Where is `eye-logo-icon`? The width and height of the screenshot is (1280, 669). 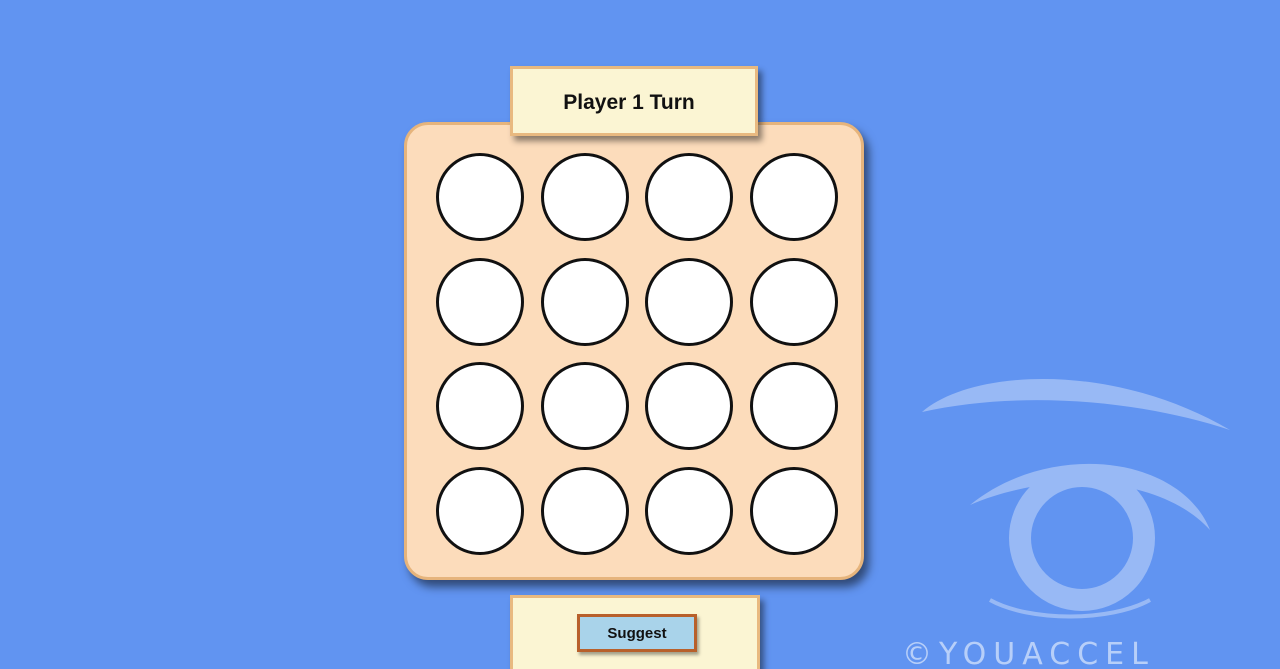 eye-logo-icon is located at coordinates (1076, 498).